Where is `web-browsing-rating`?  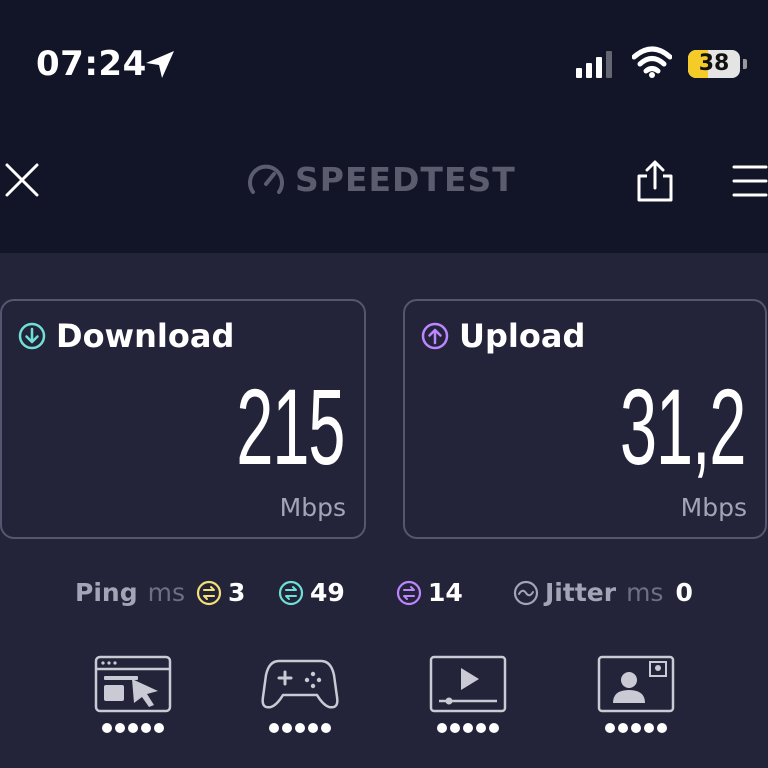 web-browsing-rating is located at coordinates (133, 694).